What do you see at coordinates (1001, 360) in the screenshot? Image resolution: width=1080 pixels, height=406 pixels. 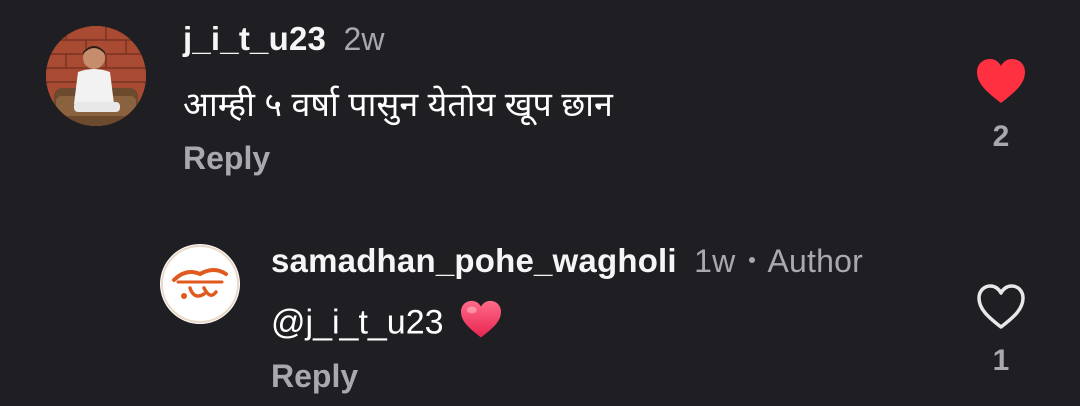 I see `like-count: 1` at bounding box center [1001, 360].